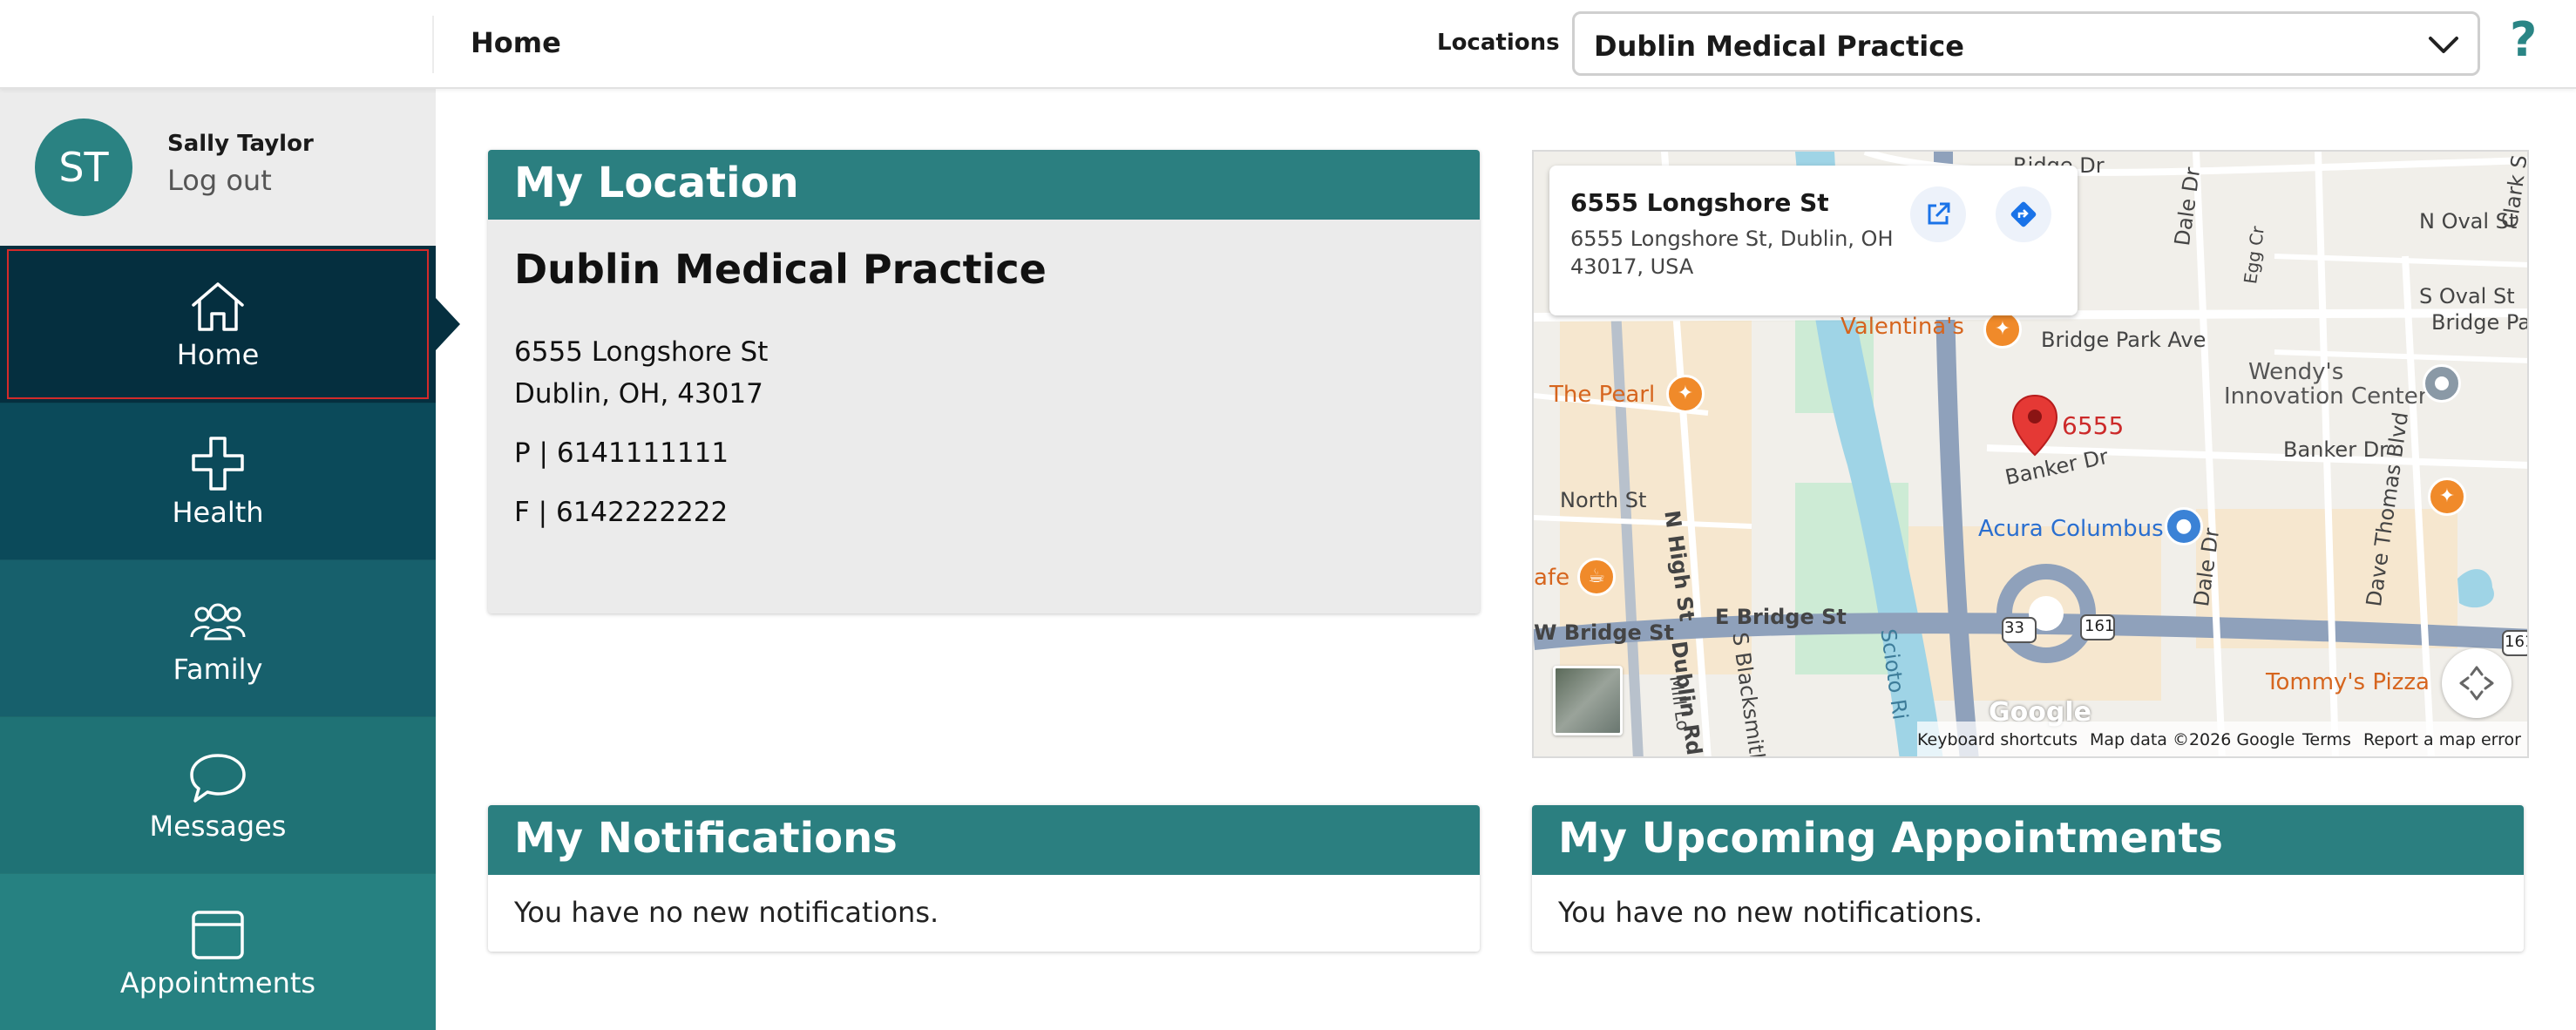  What do you see at coordinates (2028, 840) in the screenshot?
I see `card-header: My Upcoming Appointments` at bounding box center [2028, 840].